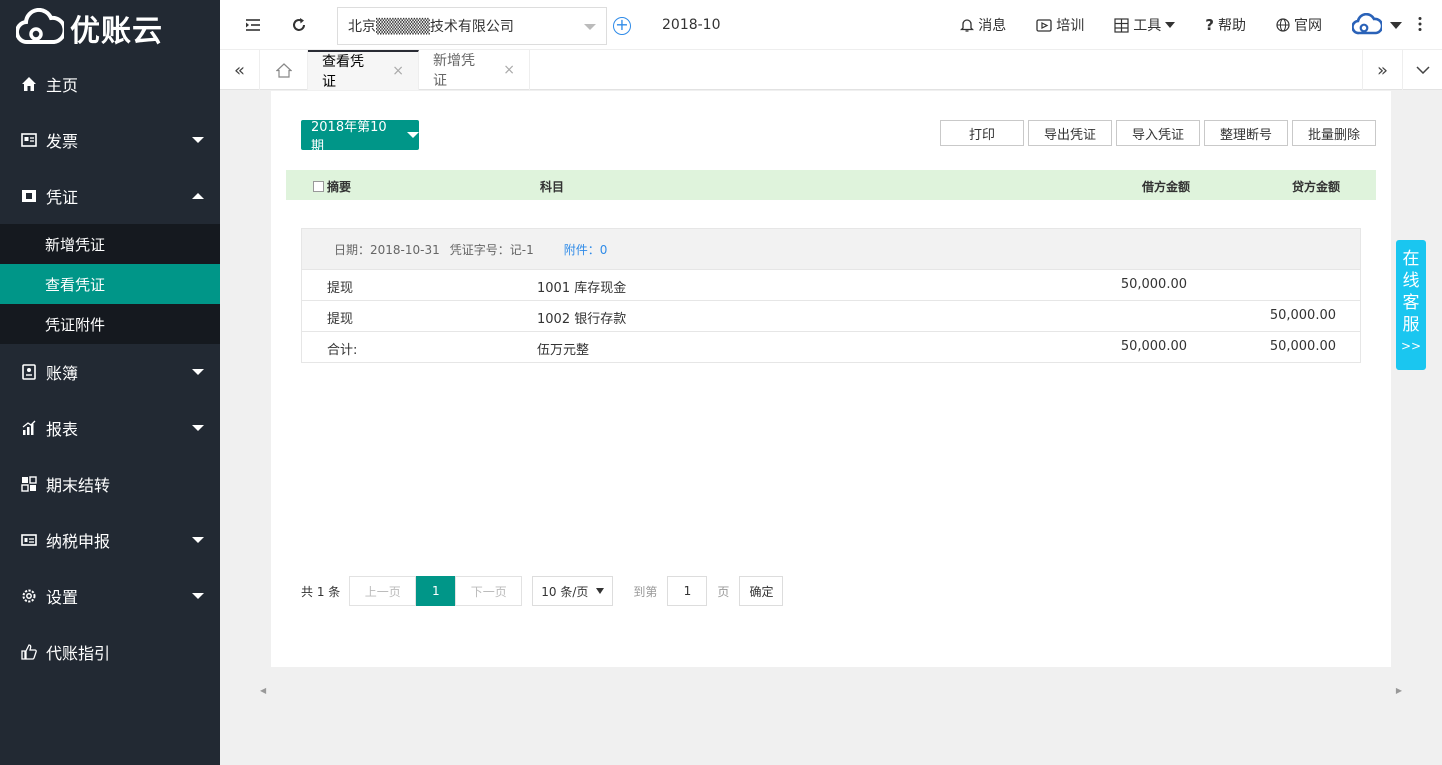  I want to click on sidebar-item-report: 报表, so click(110, 428).